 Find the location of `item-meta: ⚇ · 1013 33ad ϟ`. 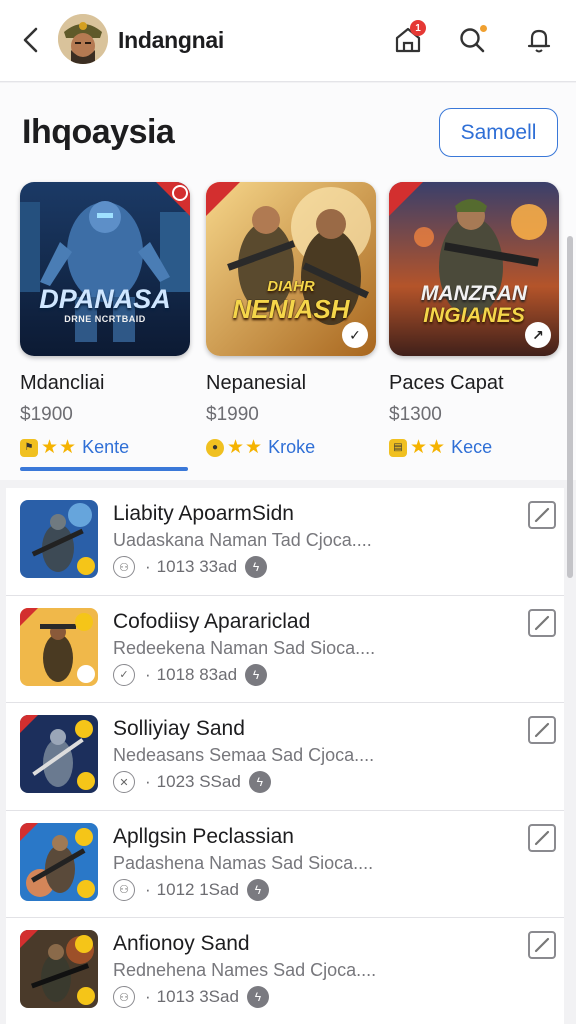

item-meta: ⚇ · 1013 33ad ϟ is located at coordinates (190, 567).